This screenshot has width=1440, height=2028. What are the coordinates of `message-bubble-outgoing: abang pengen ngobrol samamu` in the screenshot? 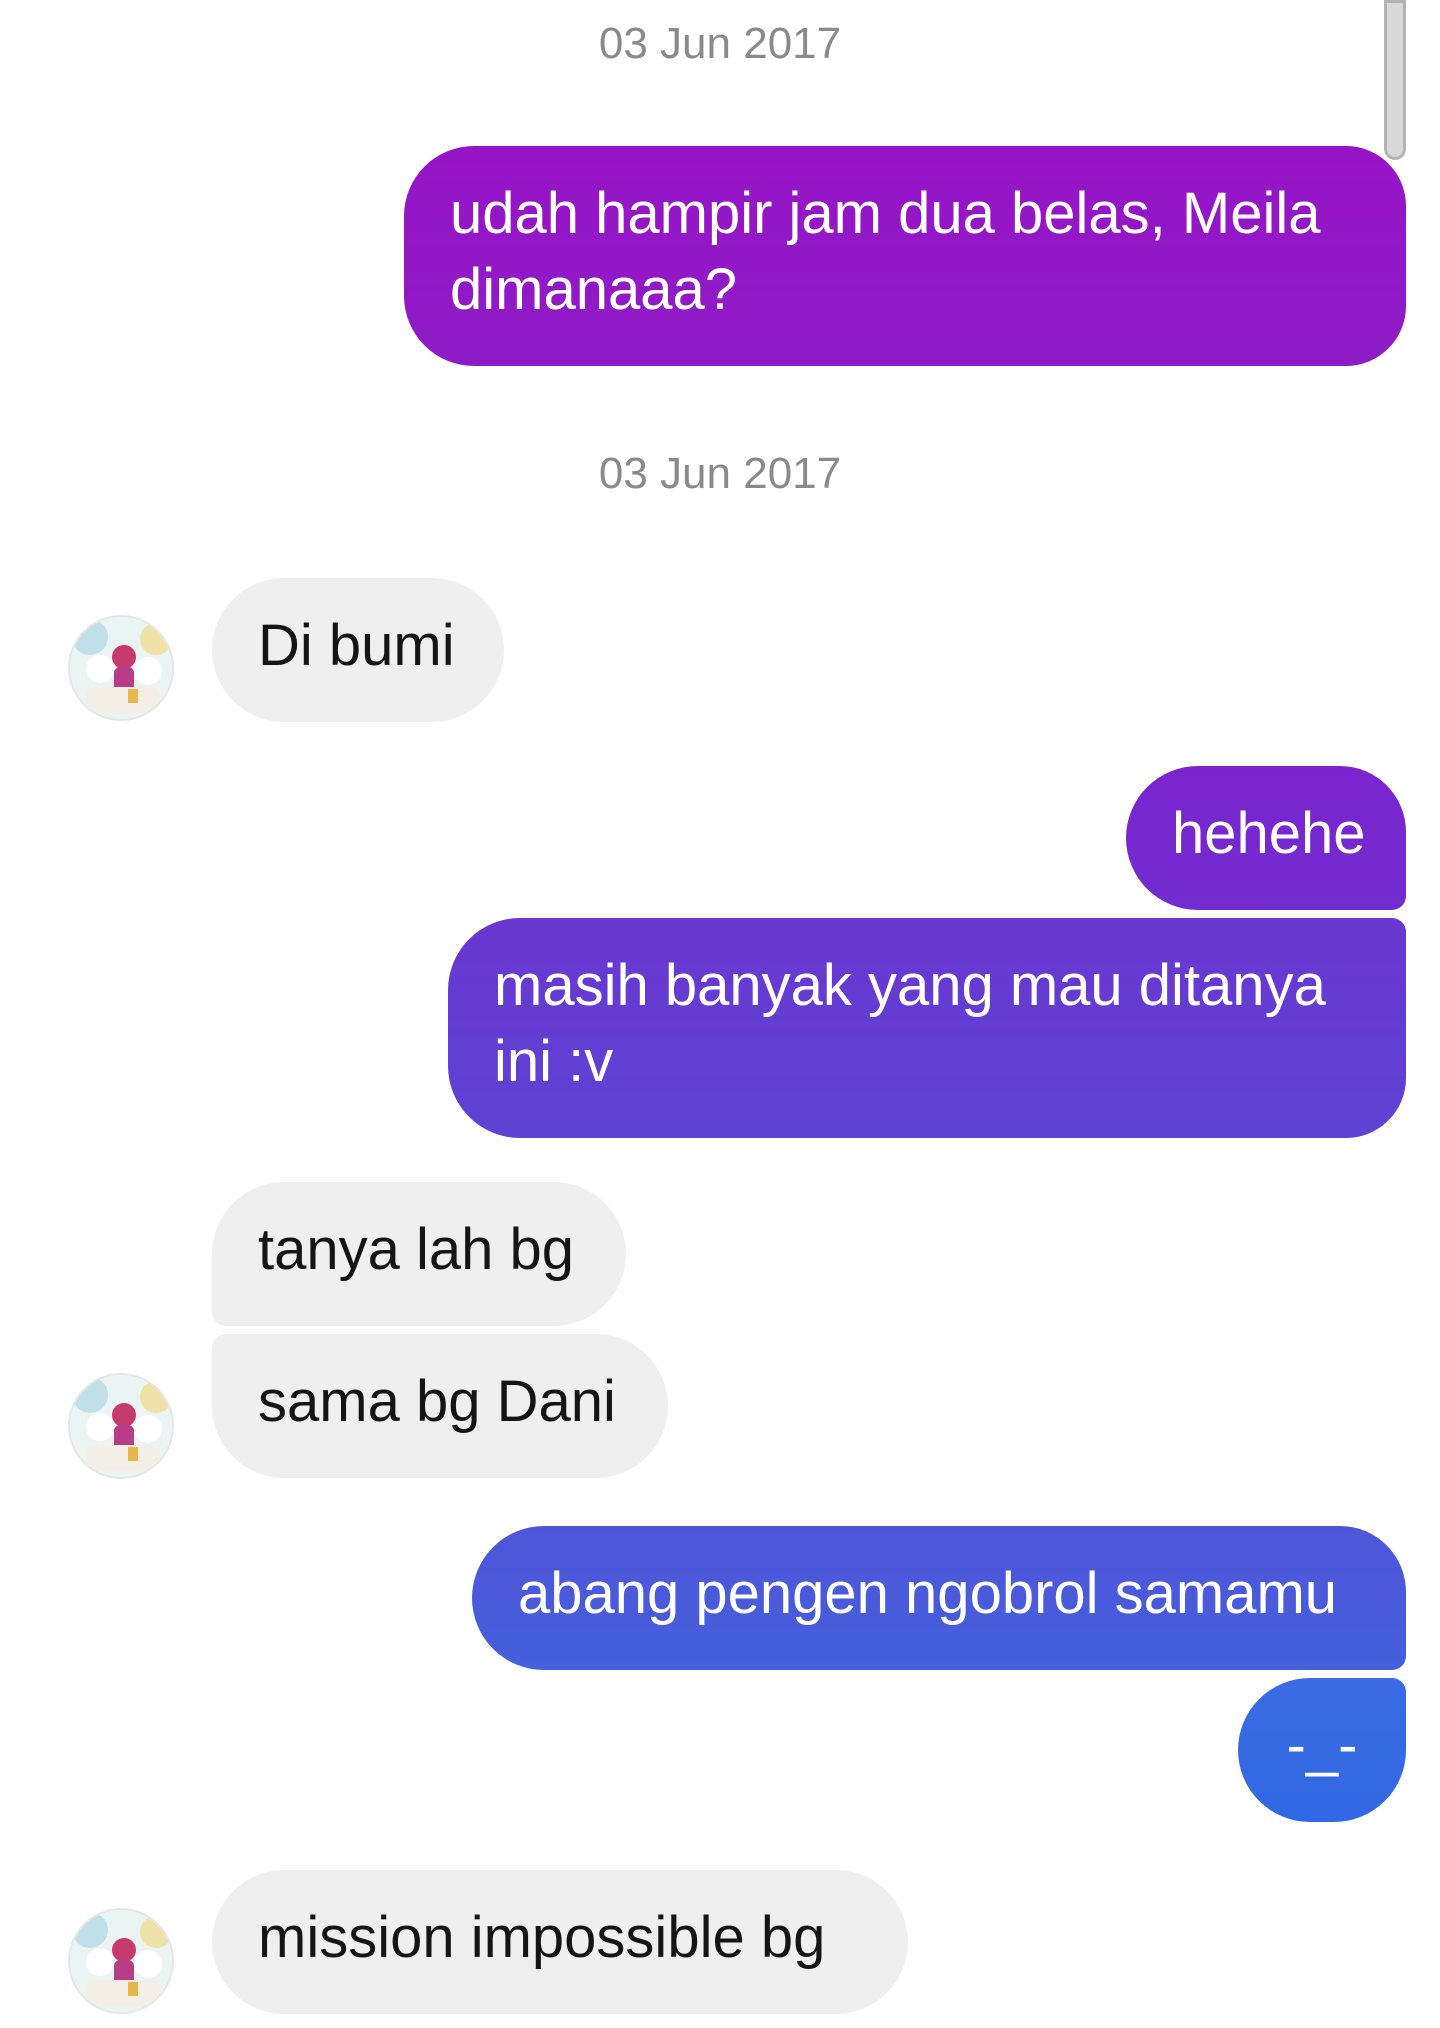 It's located at (939, 1598).